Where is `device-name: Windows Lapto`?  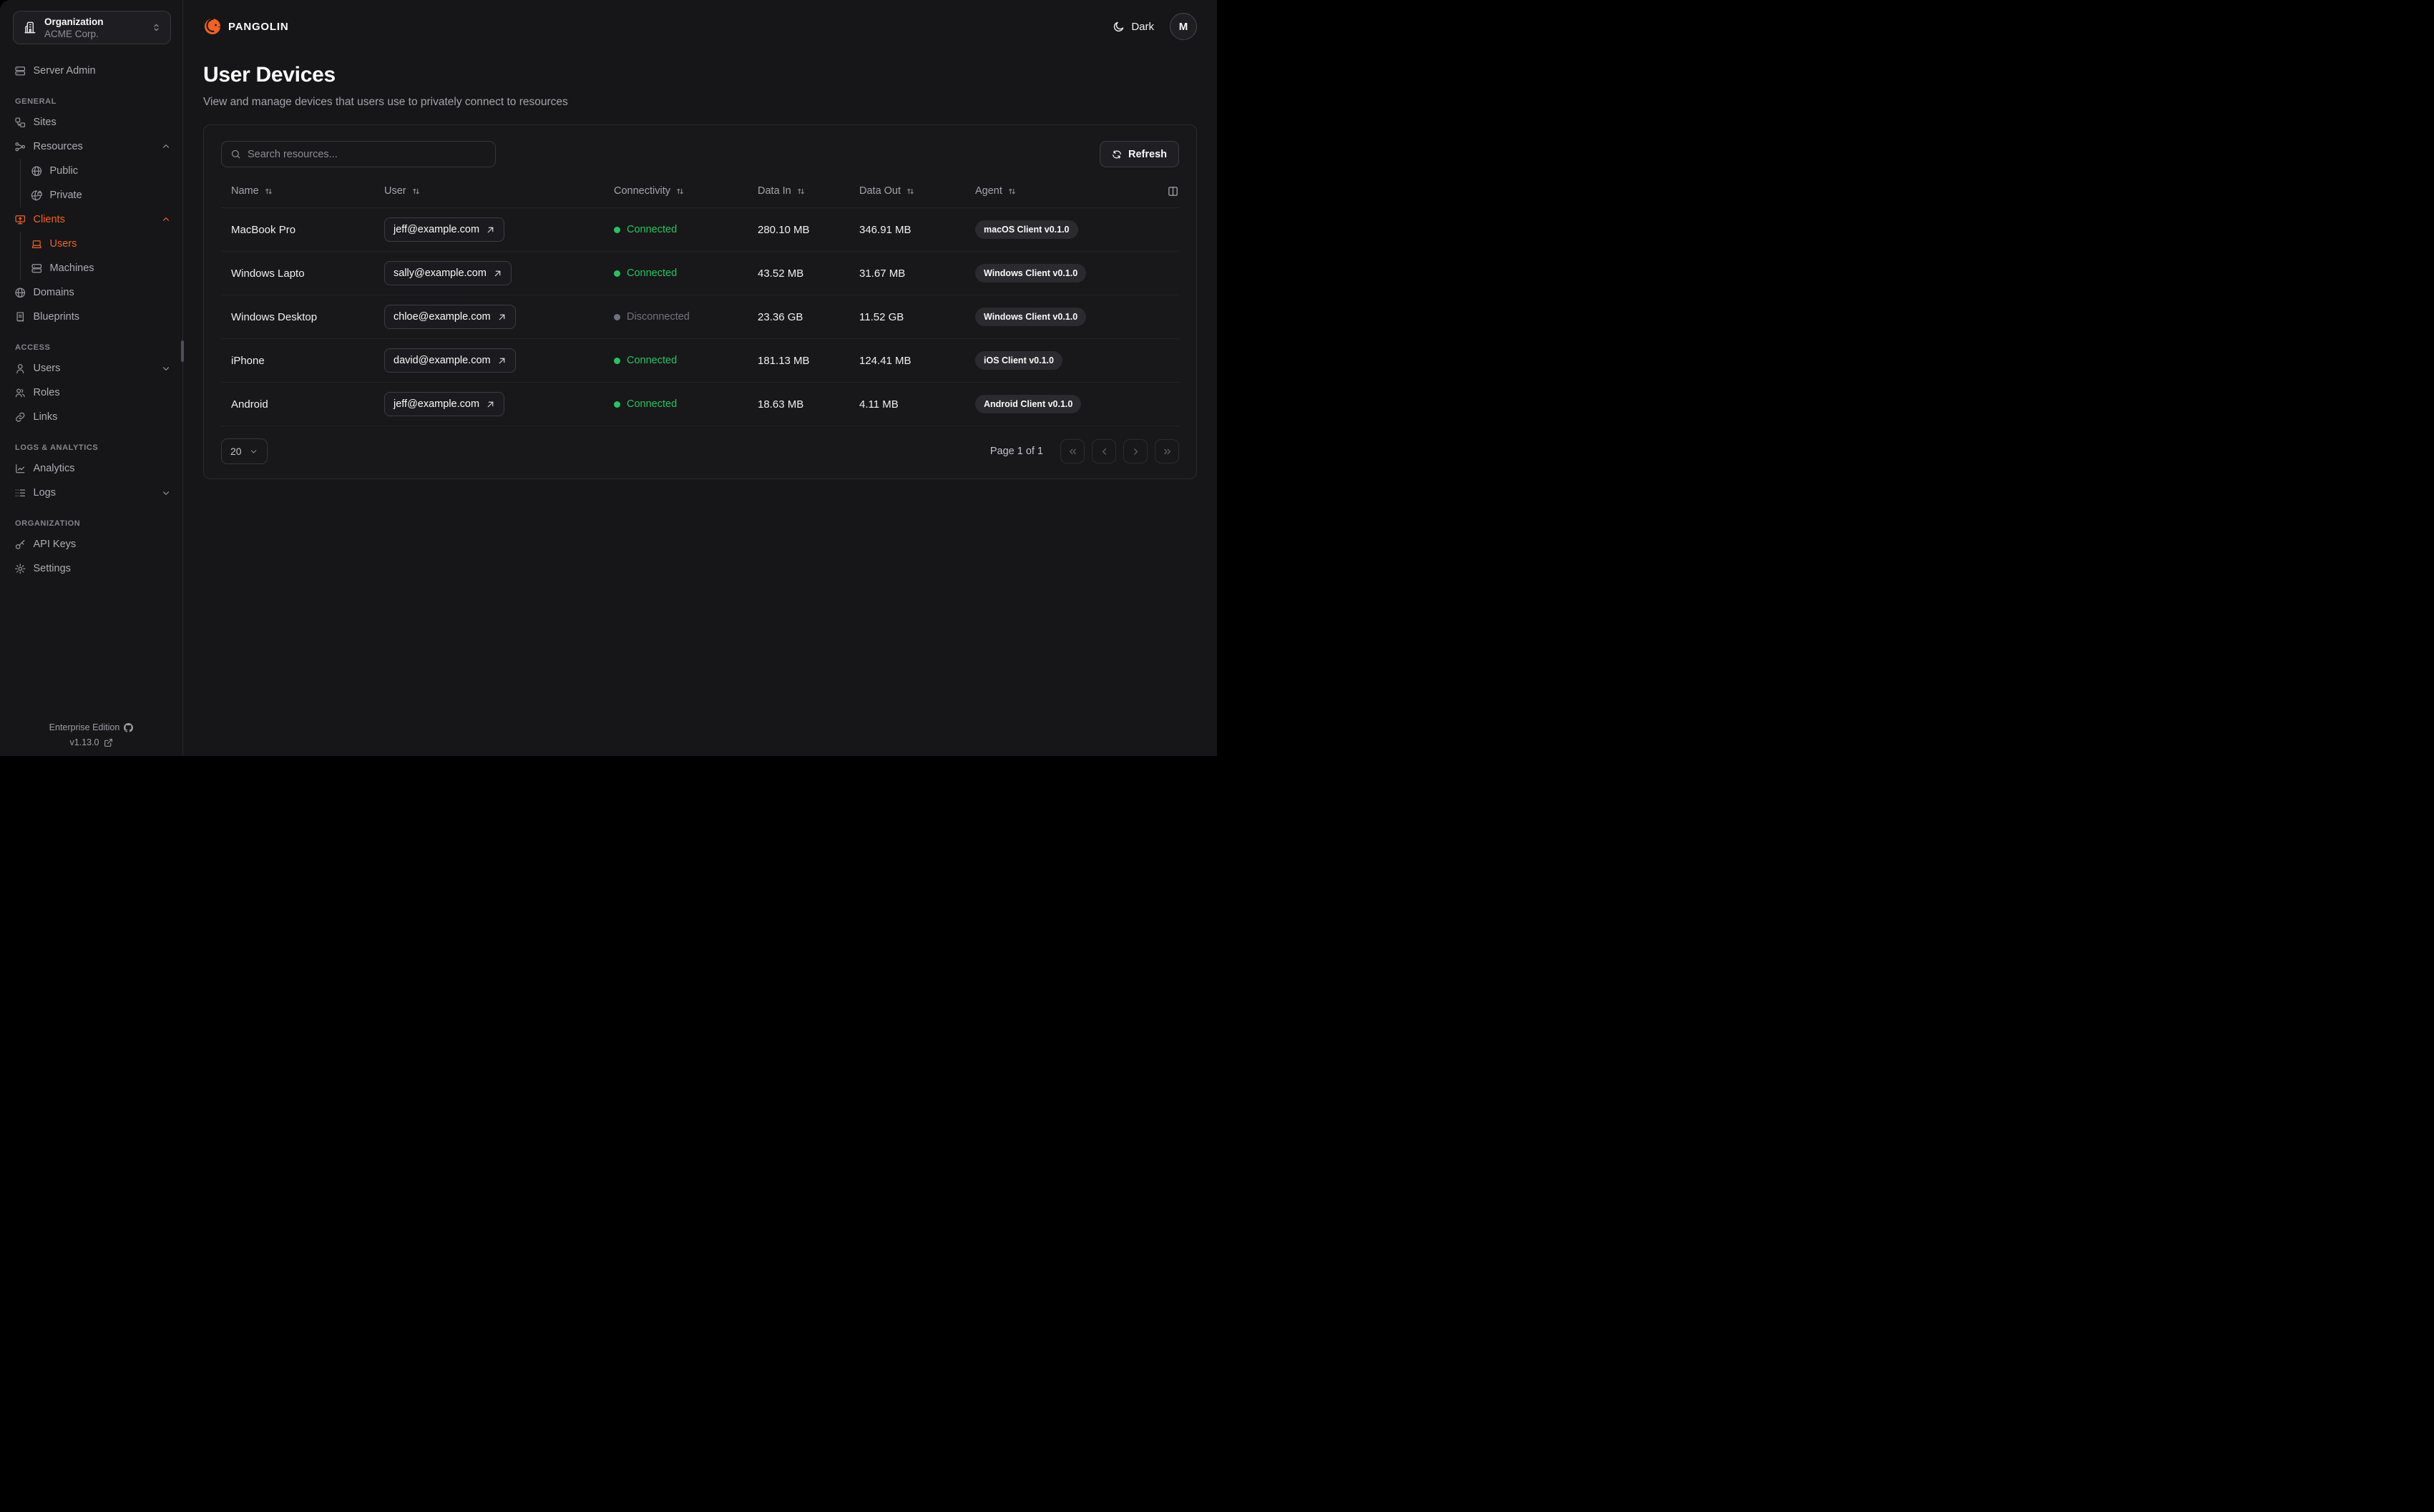
device-name: Windows Lapto is located at coordinates (268, 273).